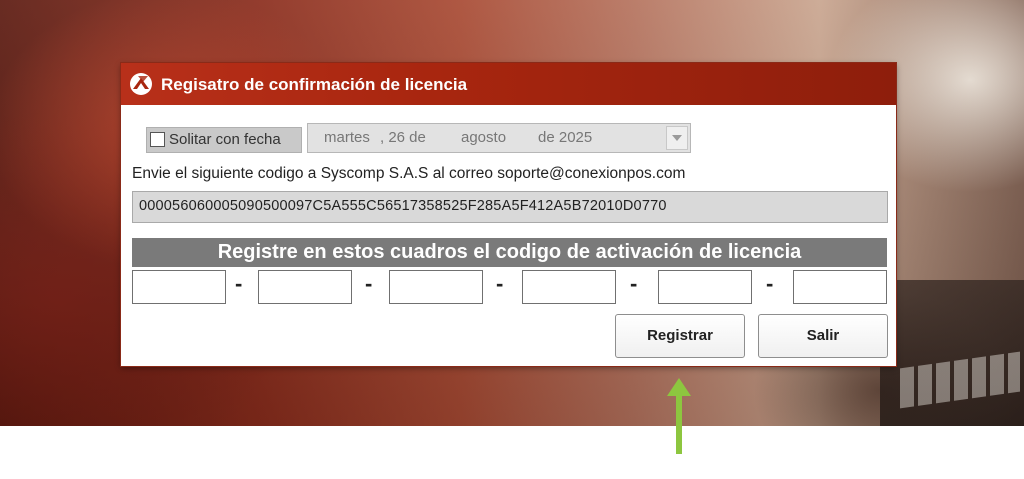  Describe the element at coordinates (157, 139) in the screenshot. I see `checkbox-box` at that location.